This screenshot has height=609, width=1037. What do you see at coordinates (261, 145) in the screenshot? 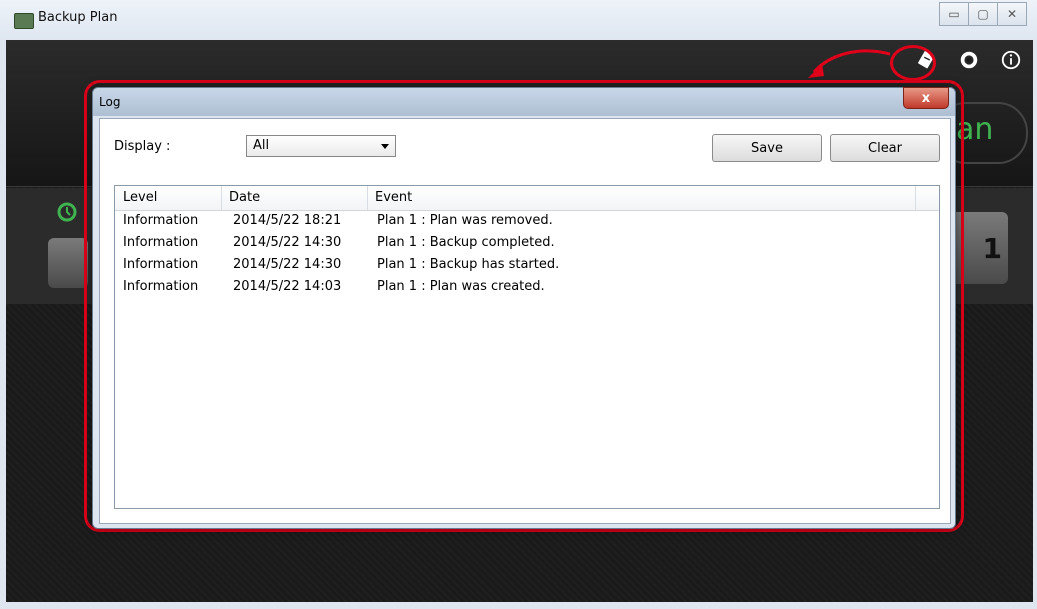
I see `display-selected-value: All` at bounding box center [261, 145].